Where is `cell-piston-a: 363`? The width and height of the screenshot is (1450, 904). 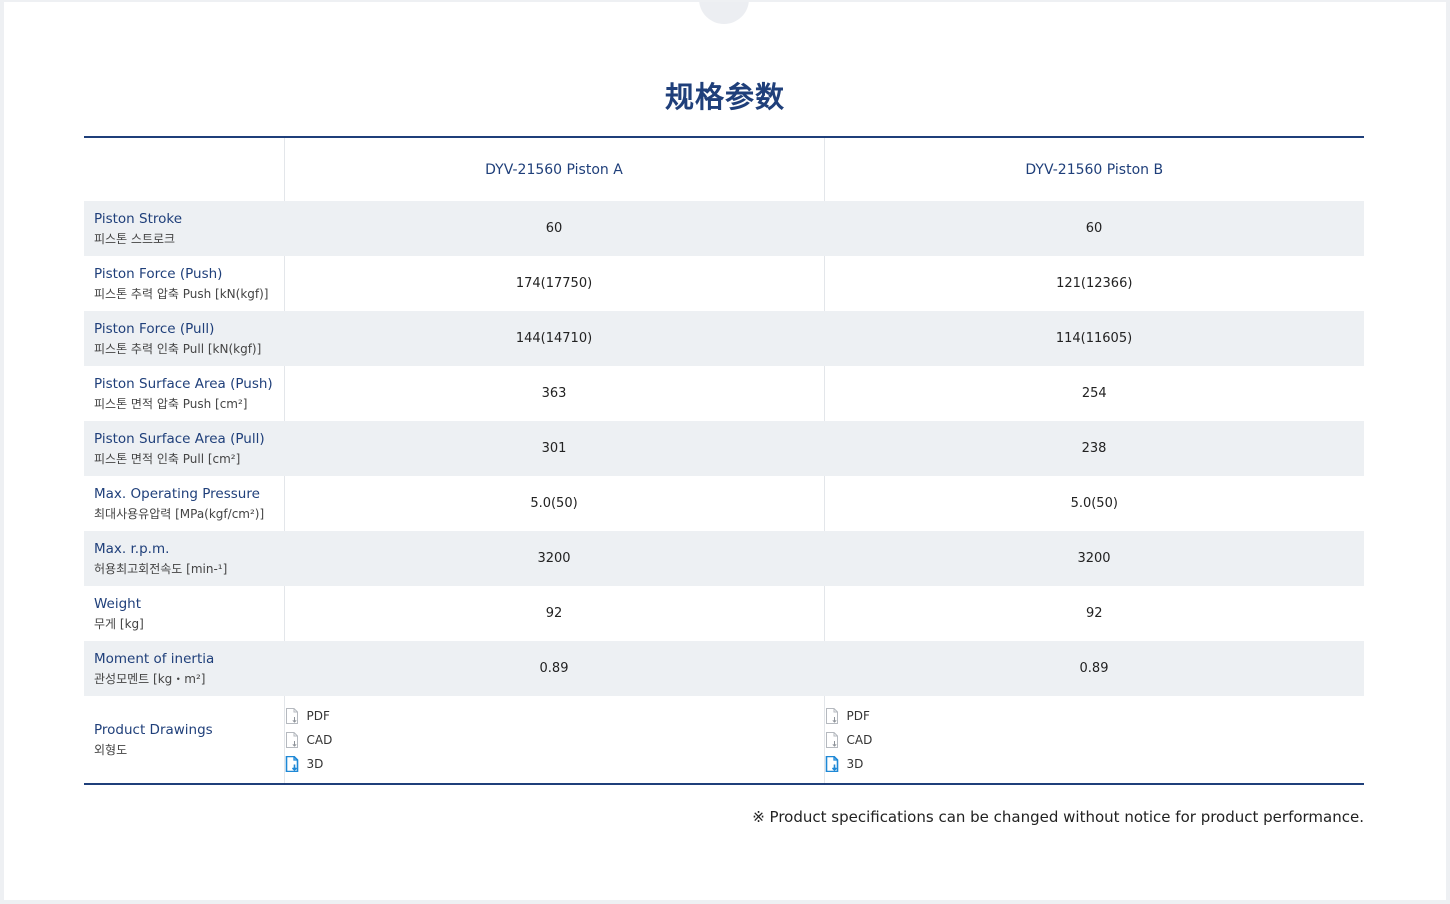 cell-piston-a: 363 is located at coordinates (553, 393).